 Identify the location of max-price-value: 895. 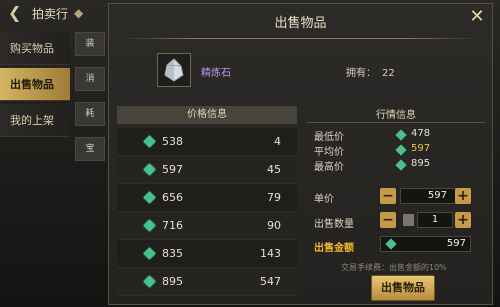
(421, 163).